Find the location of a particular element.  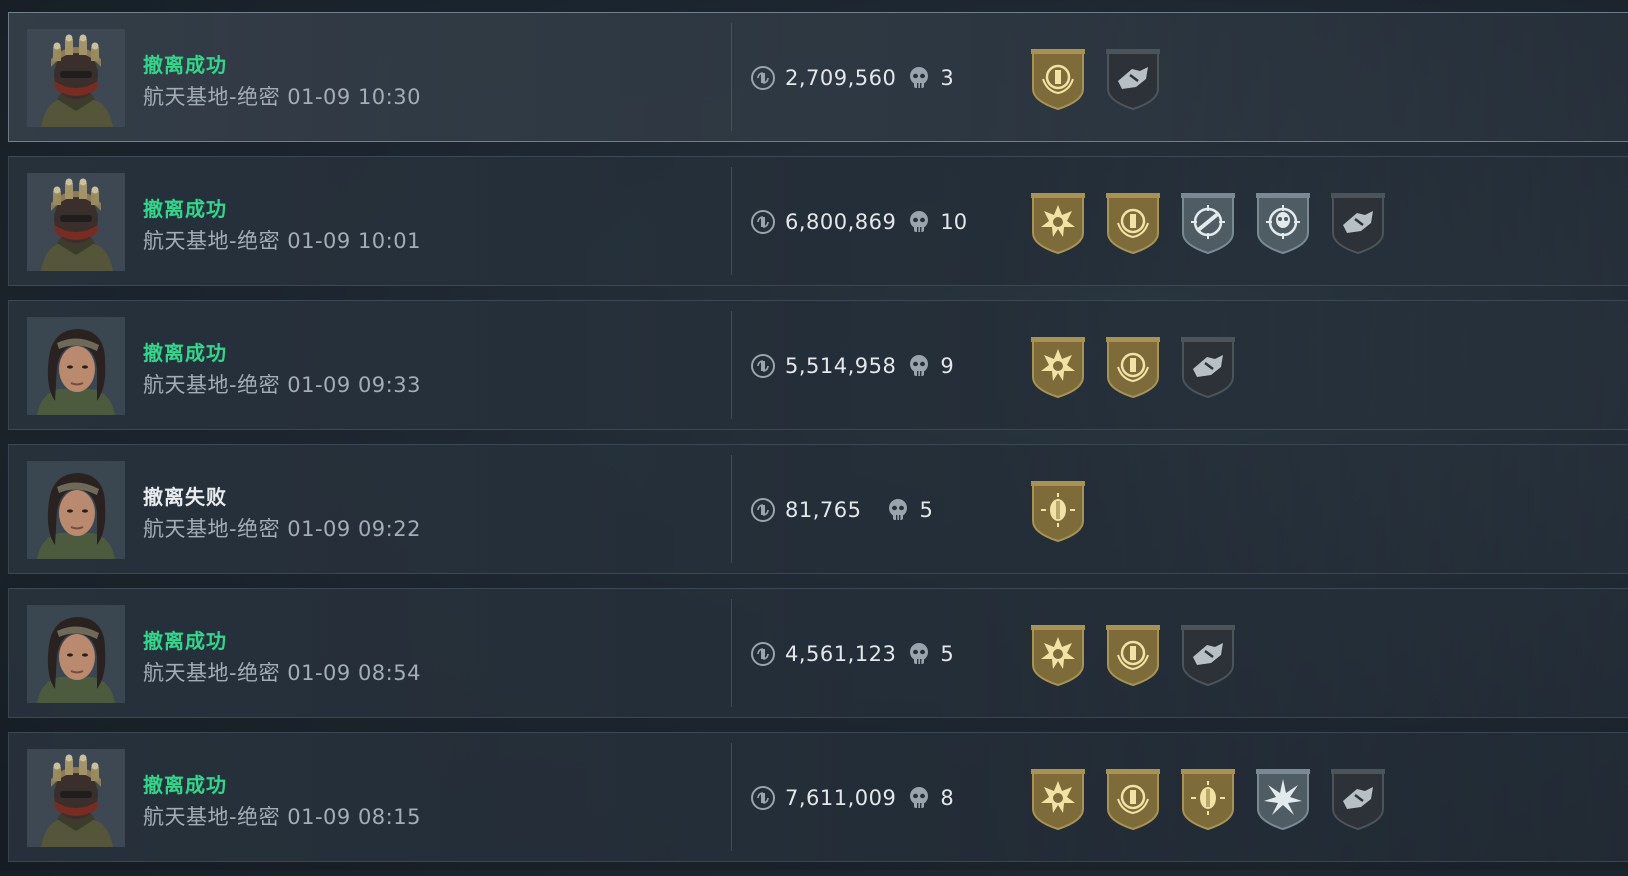

map-and-time: 航天基地-绝密 01-09 09:33 is located at coordinates (282, 385).